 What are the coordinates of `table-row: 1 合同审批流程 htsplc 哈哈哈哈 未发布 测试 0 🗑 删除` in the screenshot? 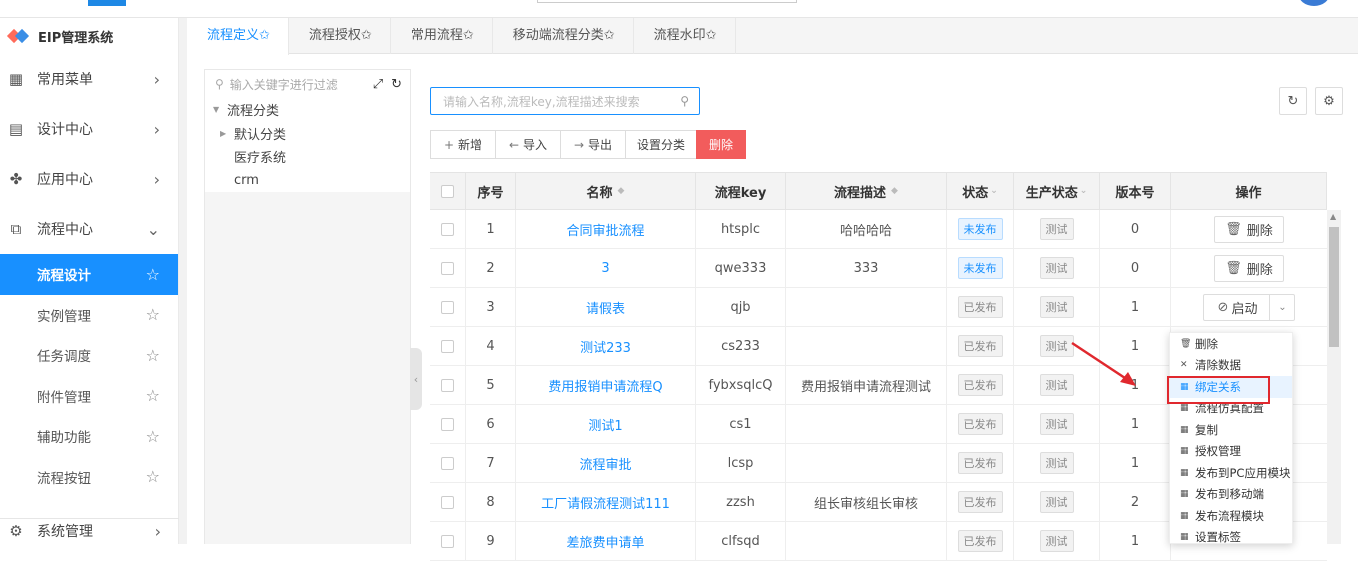 It's located at (878, 229).